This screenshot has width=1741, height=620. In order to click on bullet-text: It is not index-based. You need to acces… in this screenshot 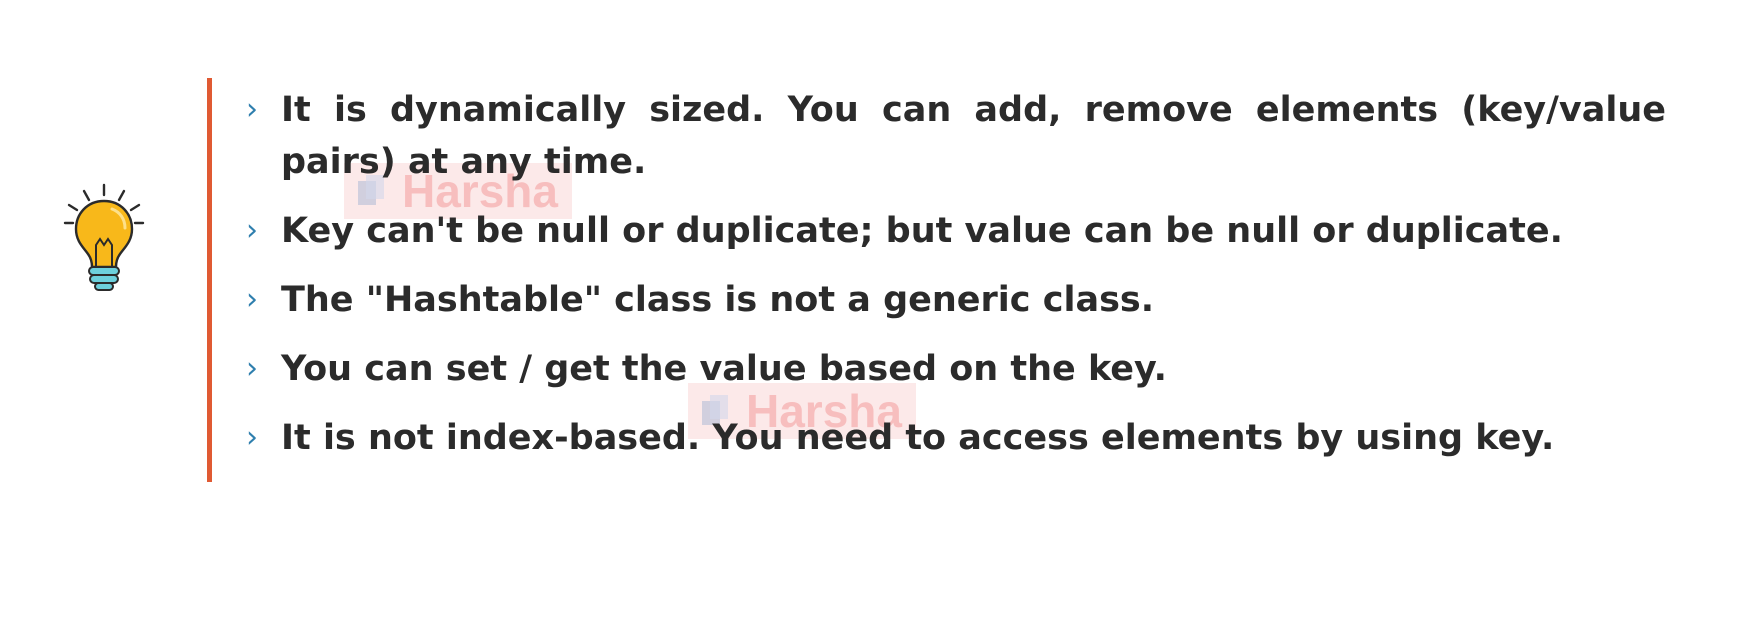, I will do `click(918, 438)`.